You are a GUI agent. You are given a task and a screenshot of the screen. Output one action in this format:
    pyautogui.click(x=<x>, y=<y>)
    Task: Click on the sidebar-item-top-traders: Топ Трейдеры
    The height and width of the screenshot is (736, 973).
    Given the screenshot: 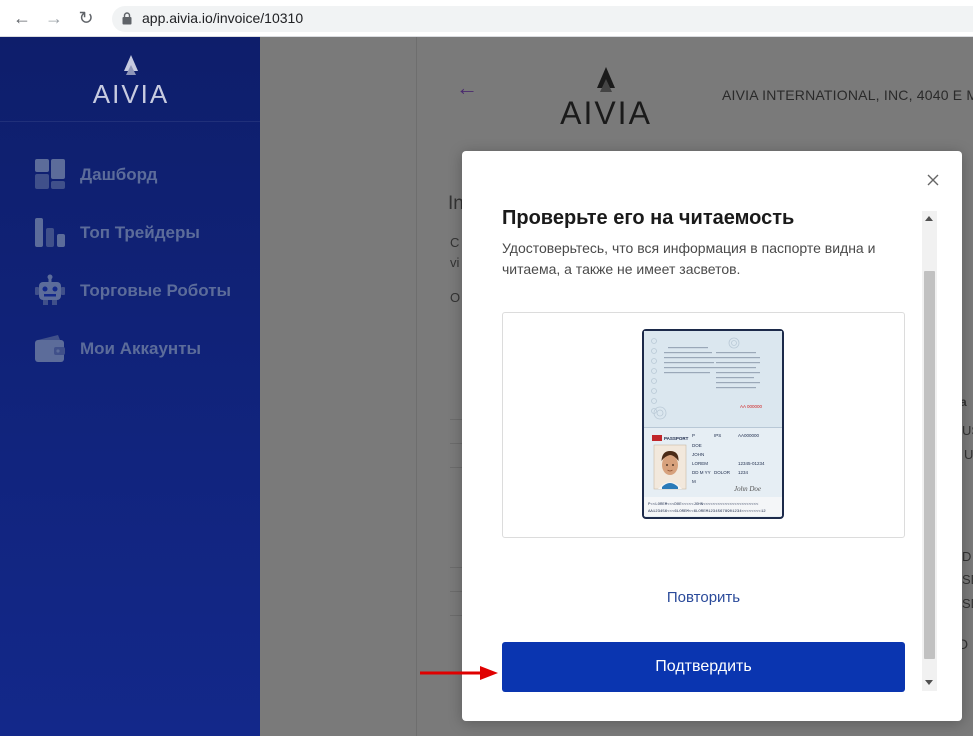 What is the action you would take?
    pyautogui.click(x=144, y=233)
    